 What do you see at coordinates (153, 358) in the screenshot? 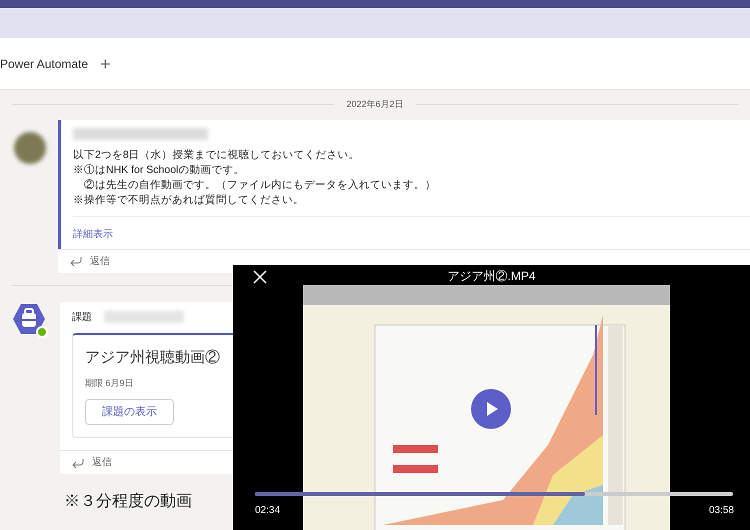
I see `assignment-title: アジア州視聴動画②` at bounding box center [153, 358].